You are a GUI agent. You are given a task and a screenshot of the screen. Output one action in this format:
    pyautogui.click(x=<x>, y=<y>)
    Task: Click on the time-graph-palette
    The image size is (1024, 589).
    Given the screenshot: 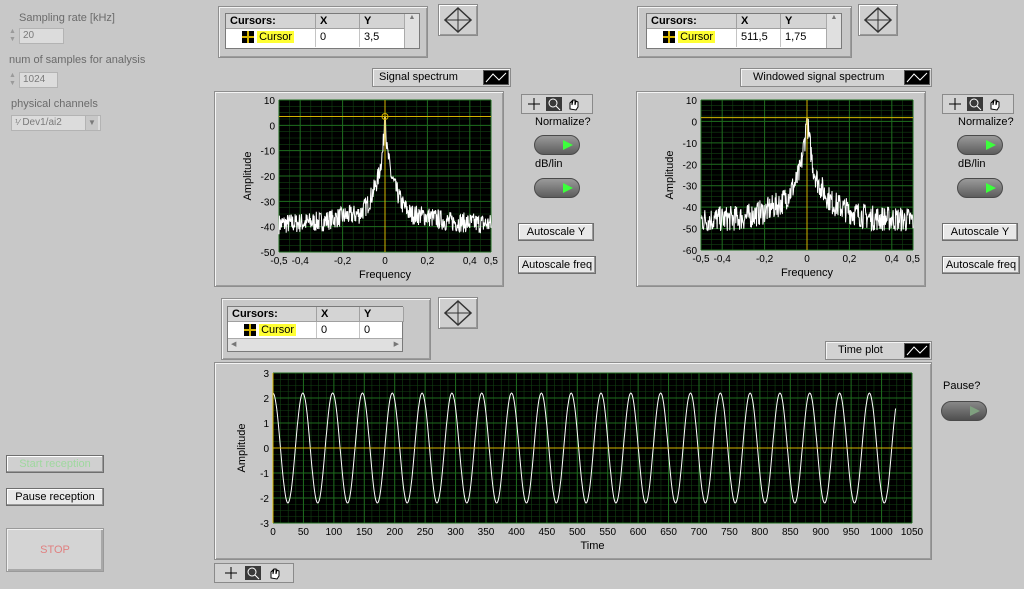 What is the action you would take?
    pyautogui.click(x=254, y=573)
    